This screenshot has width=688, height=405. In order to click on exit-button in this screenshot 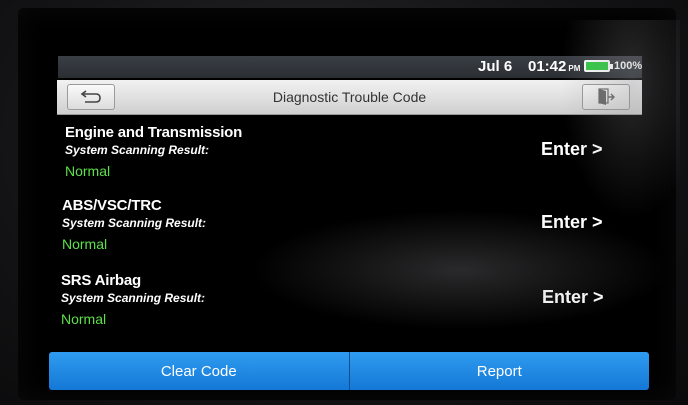, I will do `click(606, 97)`.